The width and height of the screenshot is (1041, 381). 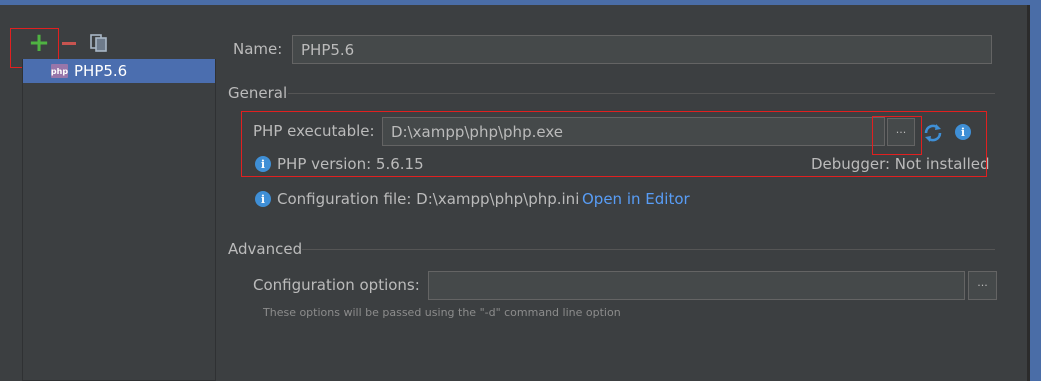 I want to click on list-item: php PHP5.6, so click(x=119, y=71).